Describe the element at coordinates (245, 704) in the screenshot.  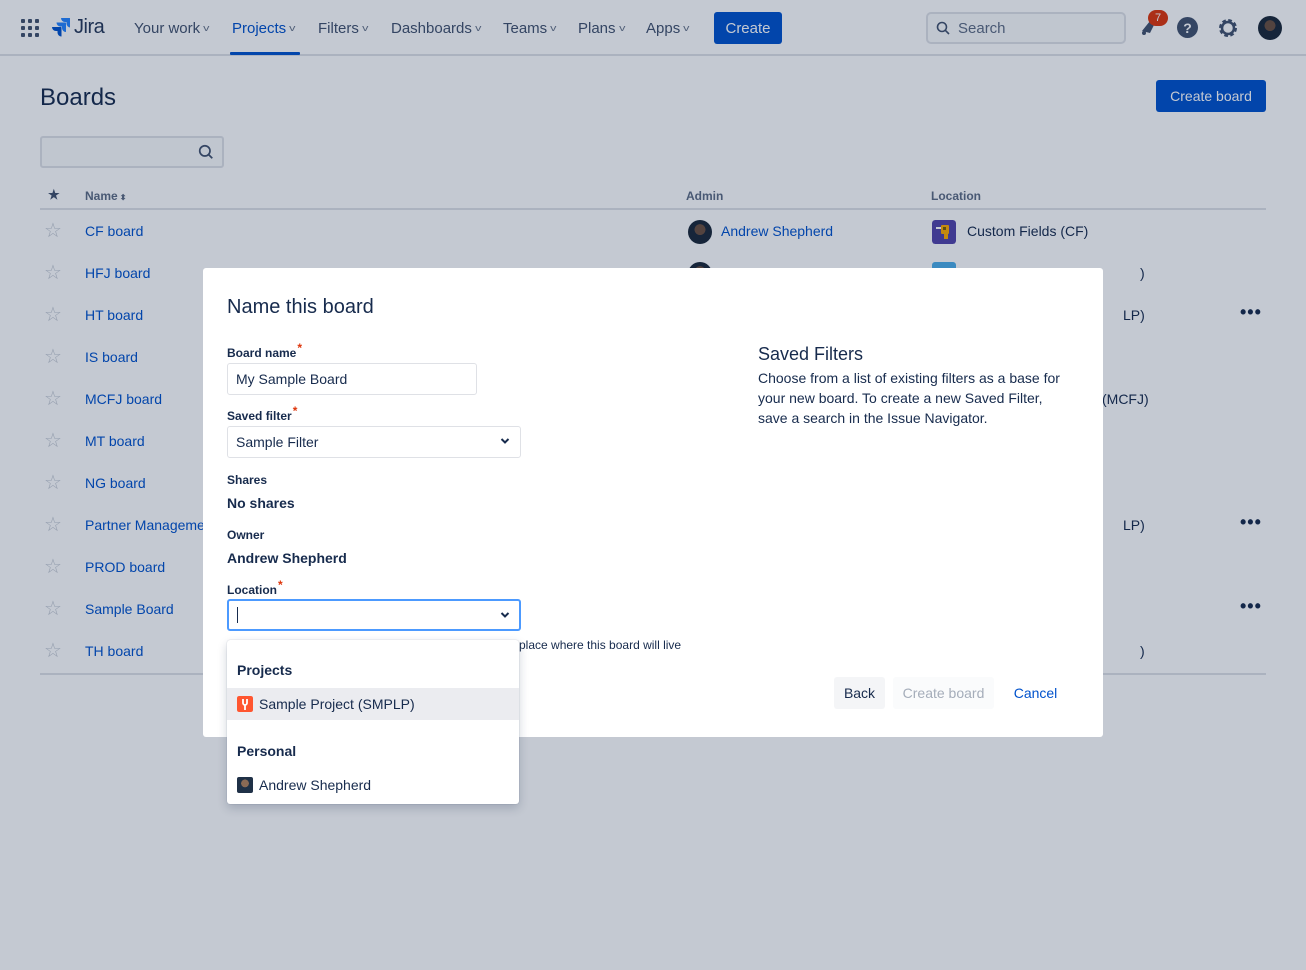
I see `project-icon` at that location.